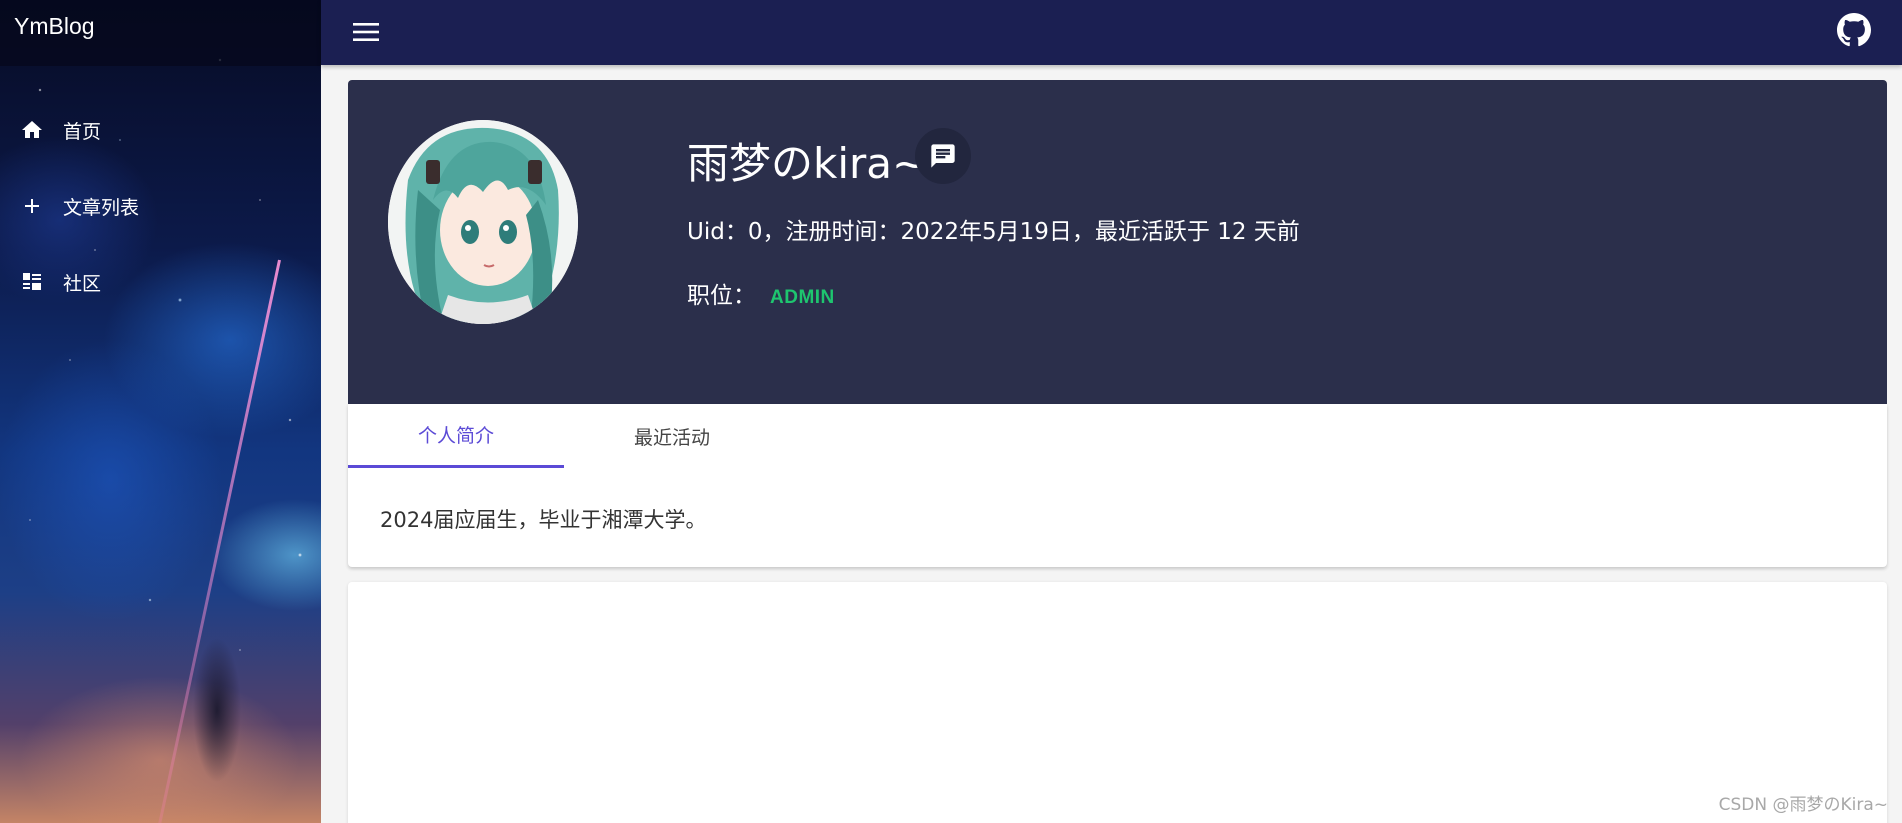  I want to click on profile-role: 职位： ADMIN, so click(761, 293).